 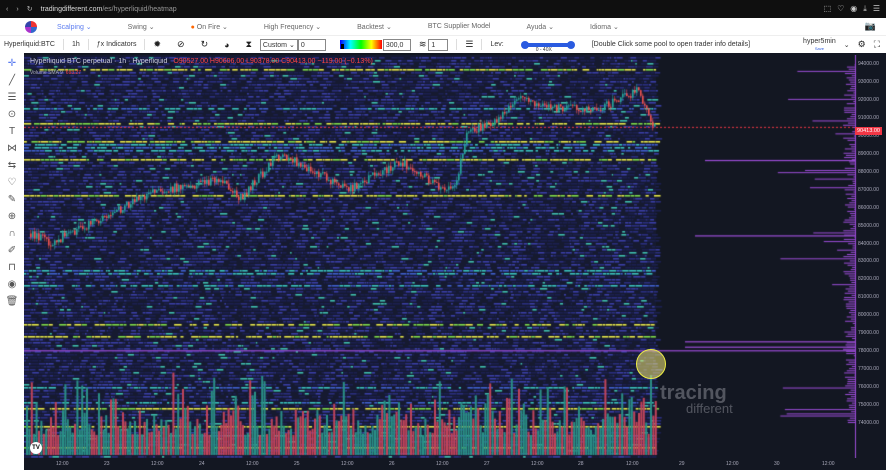 I want to click on nav-high-frequency: High Frequency ⌄, so click(x=292, y=27).